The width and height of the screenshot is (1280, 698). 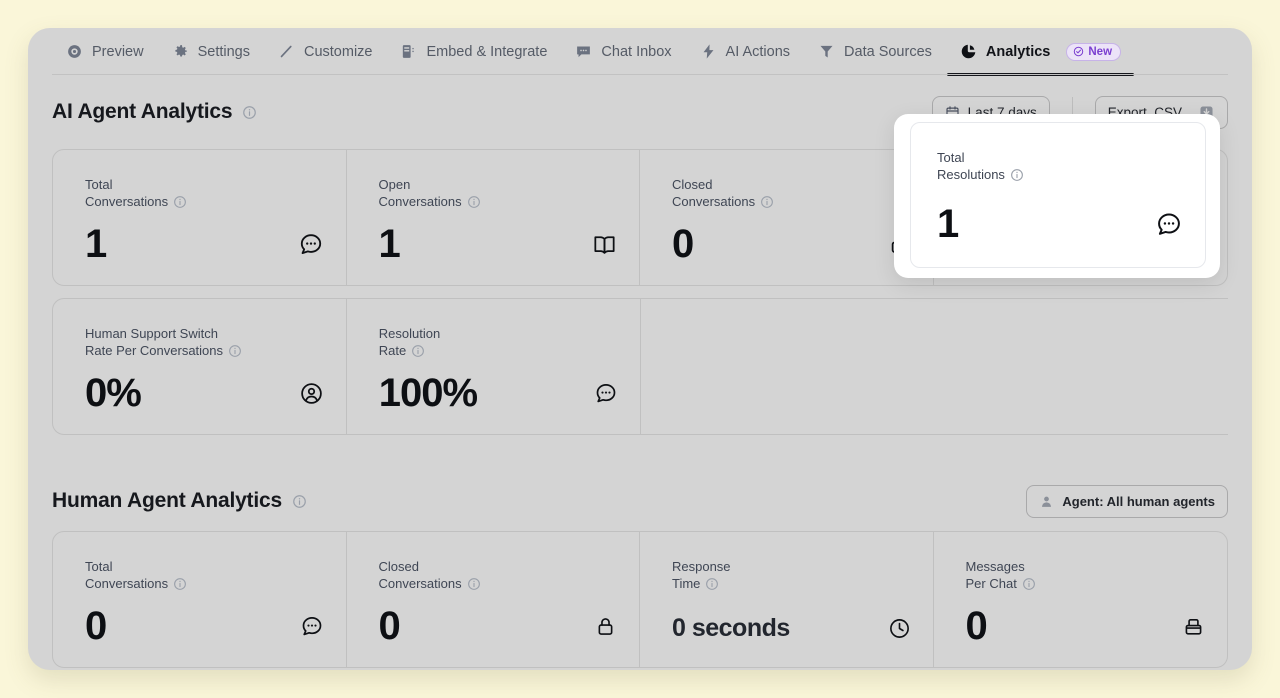 What do you see at coordinates (286, 51) in the screenshot?
I see `pencil-icon` at bounding box center [286, 51].